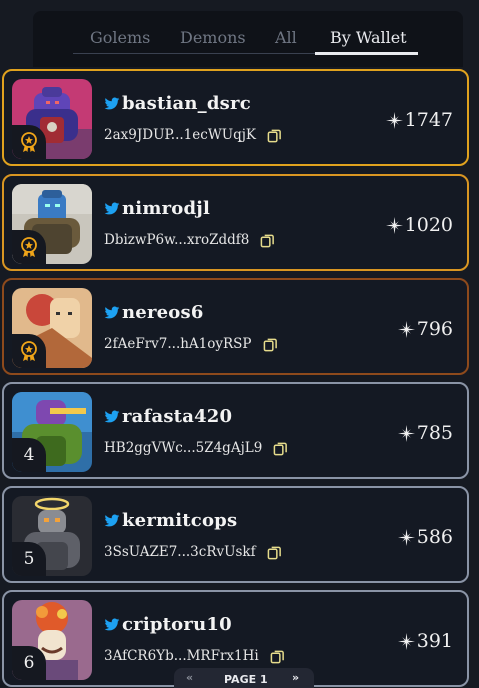 The height and width of the screenshot is (688, 479). I want to click on rank-badge: 4, so click(29, 455).